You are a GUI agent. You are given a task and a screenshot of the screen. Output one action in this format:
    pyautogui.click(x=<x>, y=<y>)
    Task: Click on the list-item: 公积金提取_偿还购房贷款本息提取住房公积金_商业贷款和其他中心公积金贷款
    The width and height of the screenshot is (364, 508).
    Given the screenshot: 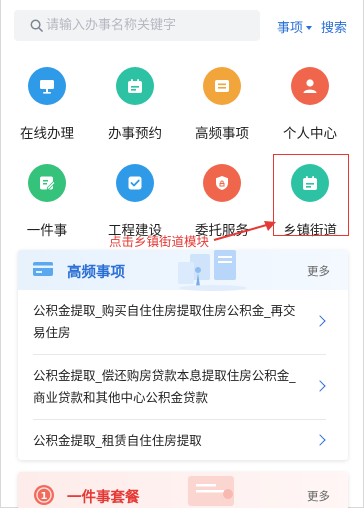 What is the action you would take?
    pyautogui.click(x=179, y=387)
    